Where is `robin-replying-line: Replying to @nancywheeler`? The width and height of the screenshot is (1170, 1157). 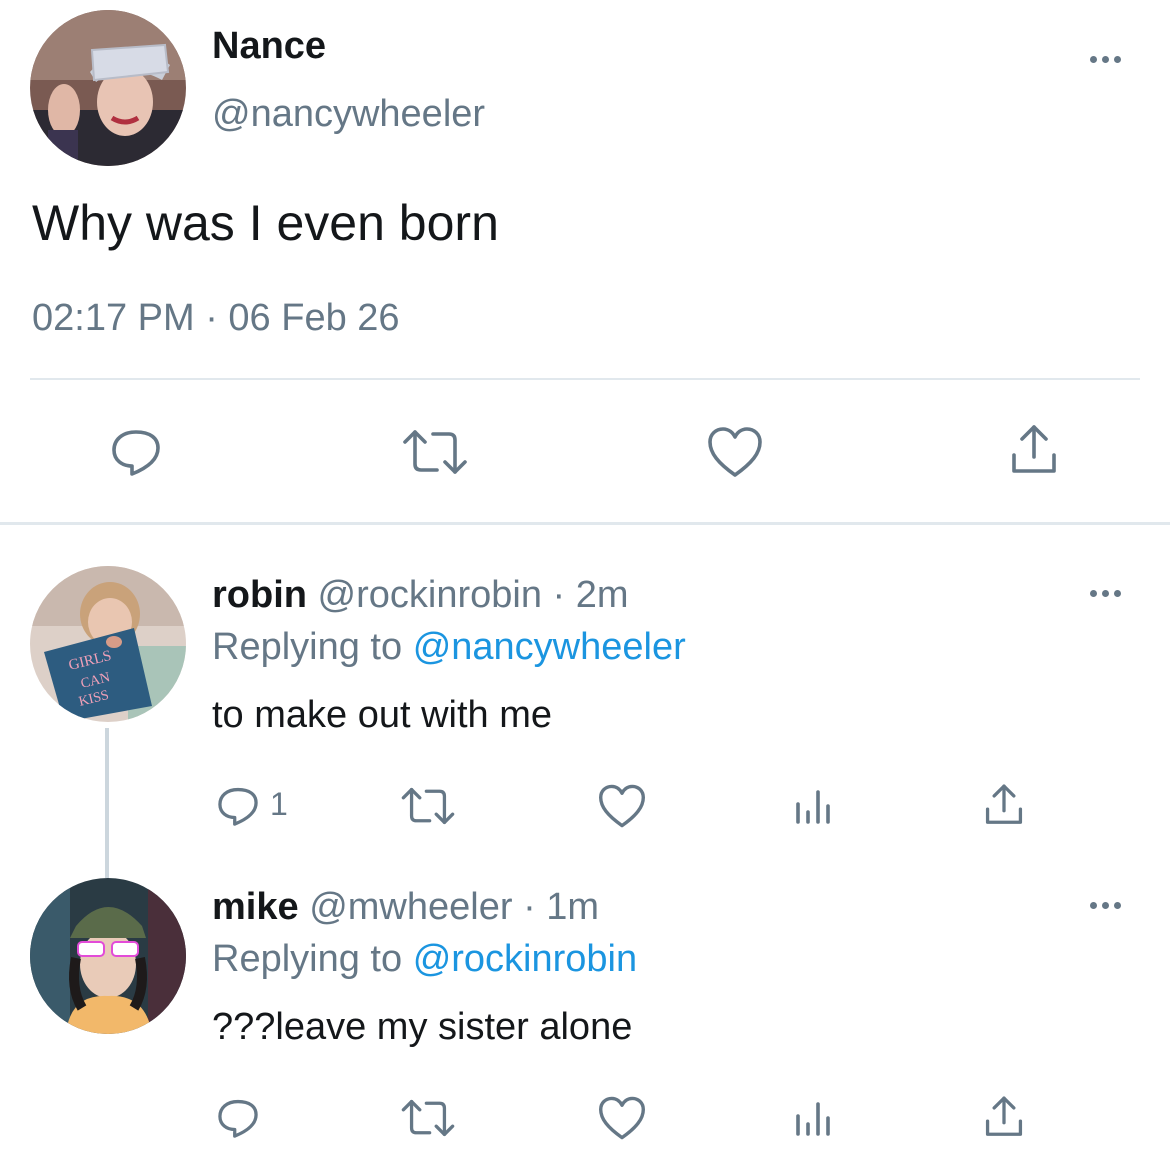
robin-replying-line: Replying to @nancywheeler is located at coordinates (449, 647).